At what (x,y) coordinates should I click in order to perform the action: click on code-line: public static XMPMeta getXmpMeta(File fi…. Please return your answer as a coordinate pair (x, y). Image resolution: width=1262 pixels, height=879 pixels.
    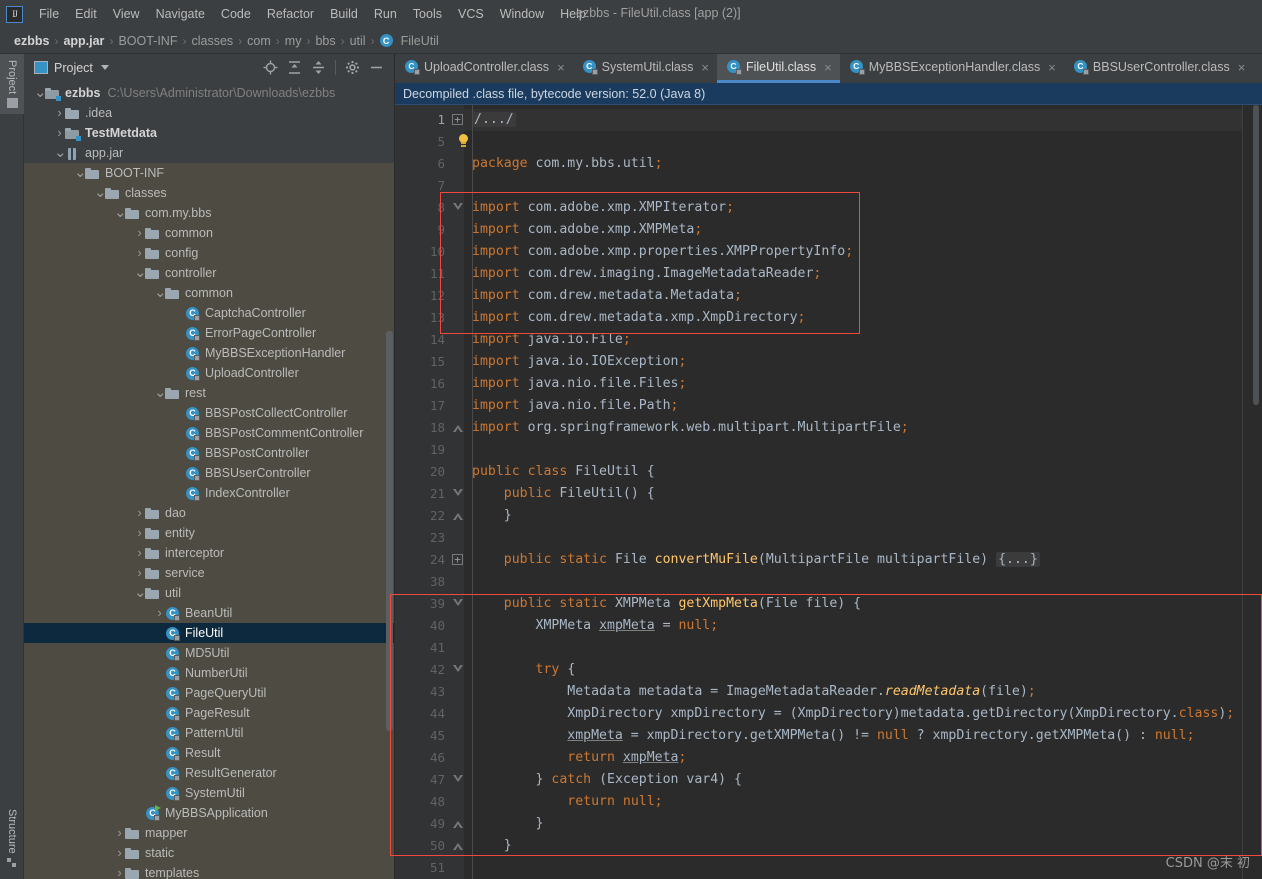
    Looking at the image, I should click on (853, 604).